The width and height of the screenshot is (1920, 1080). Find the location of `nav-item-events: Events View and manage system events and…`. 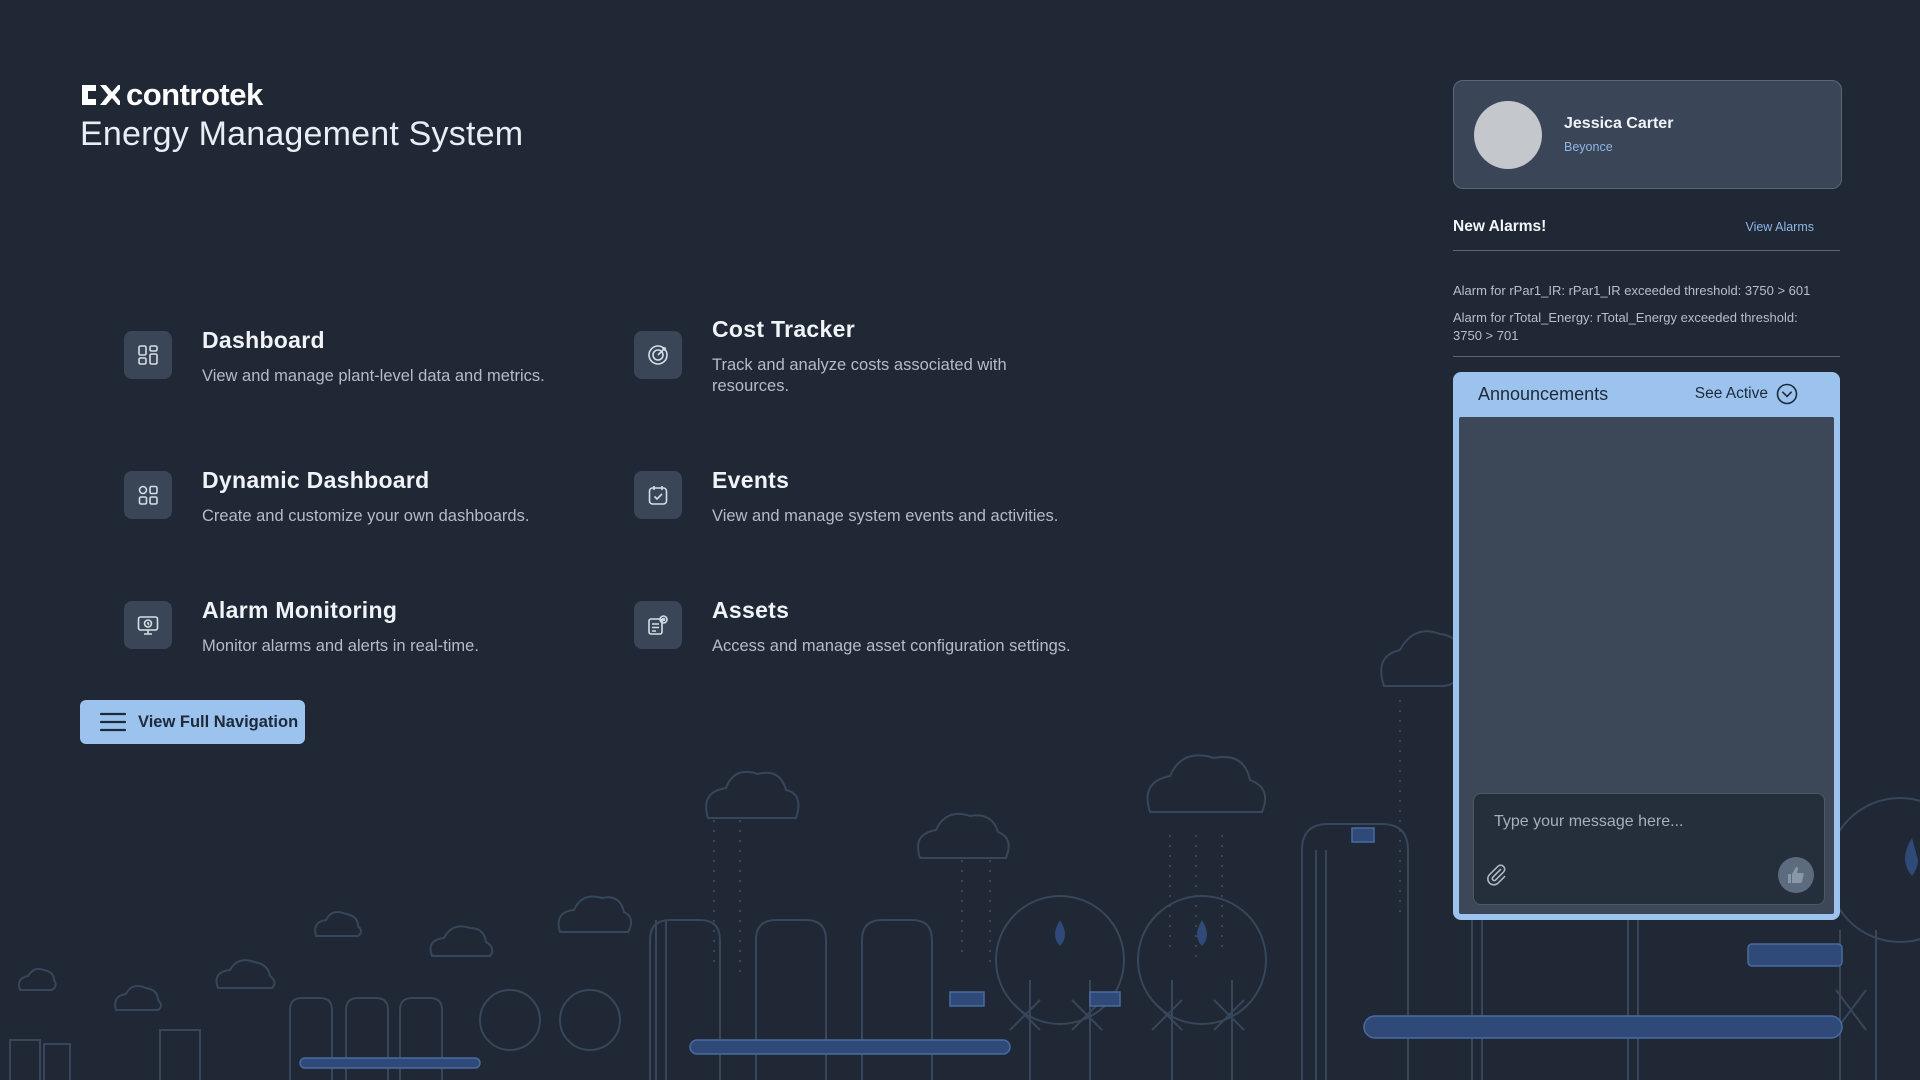

nav-item-events: Events View and manage system events and… is located at coordinates (846, 497).